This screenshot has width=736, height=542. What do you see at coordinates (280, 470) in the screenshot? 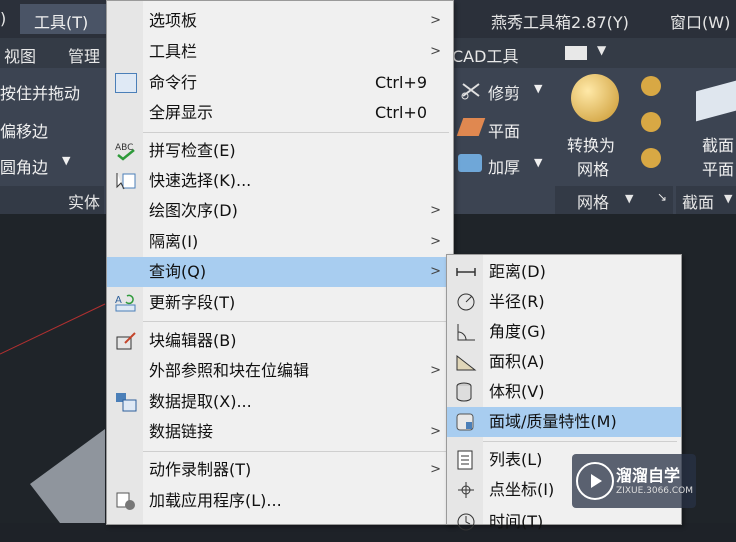
I see `menu-item-action-recorder: 动作录制器(T) >` at bounding box center [280, 470].